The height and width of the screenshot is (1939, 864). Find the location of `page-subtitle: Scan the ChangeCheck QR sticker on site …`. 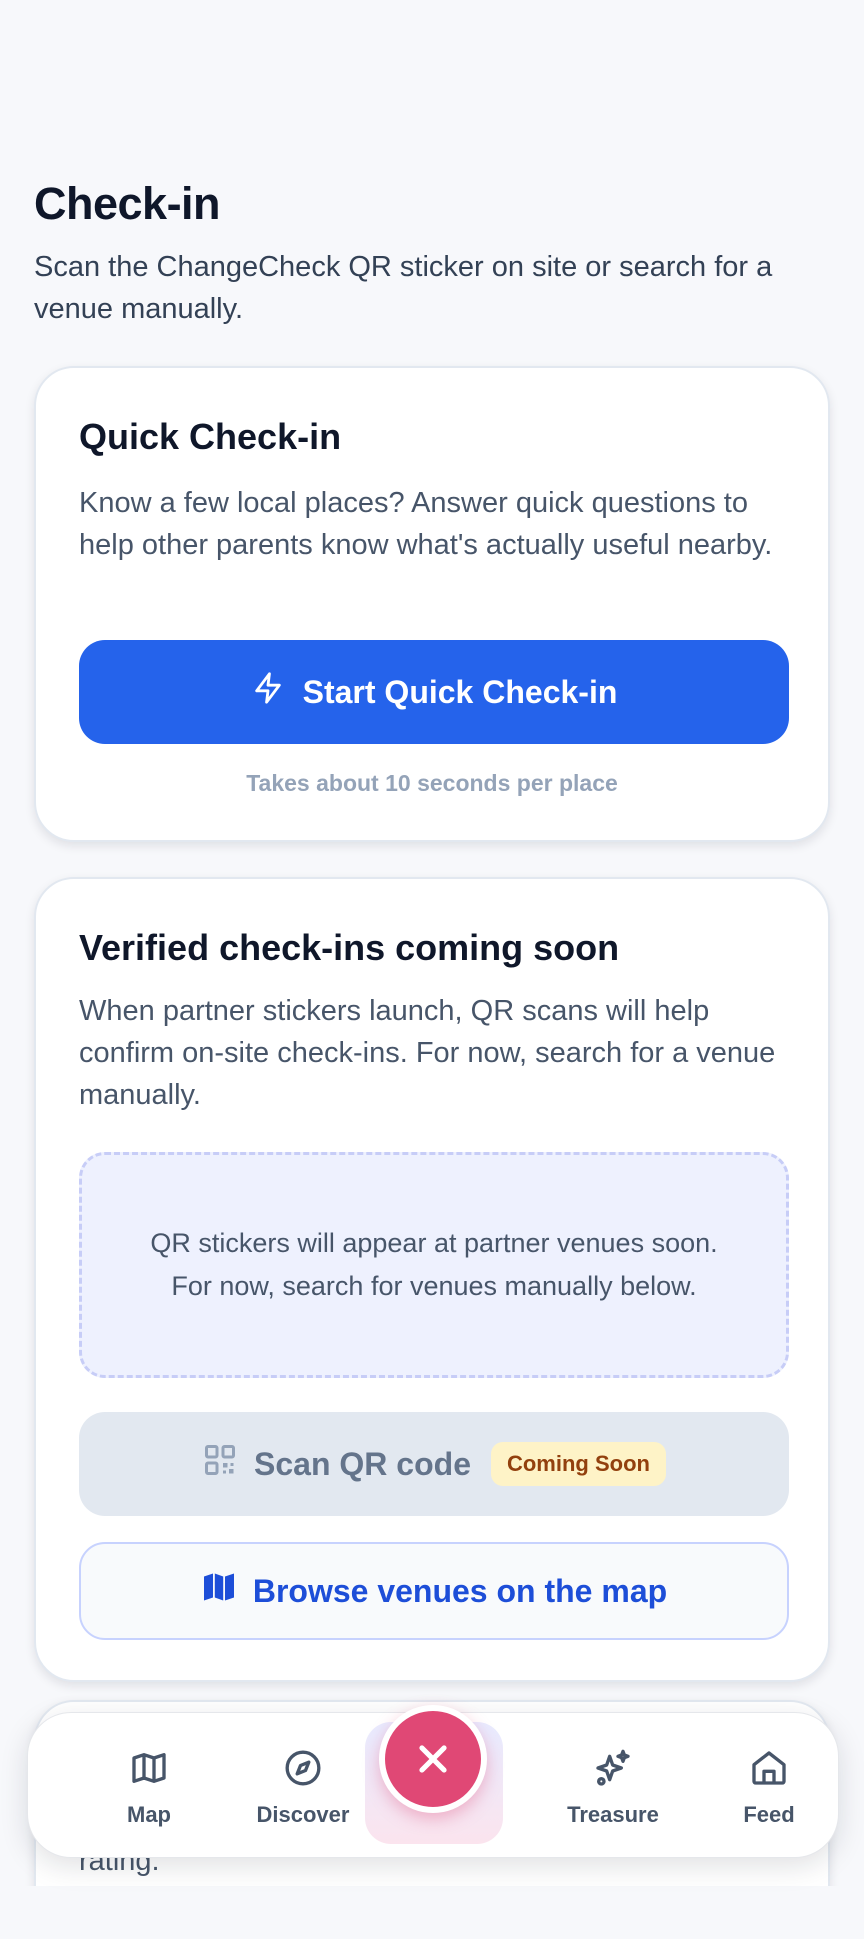

page-subtitle: Scan the ChangeCheck QR sticker on site … is located at coordinates (403, 288).